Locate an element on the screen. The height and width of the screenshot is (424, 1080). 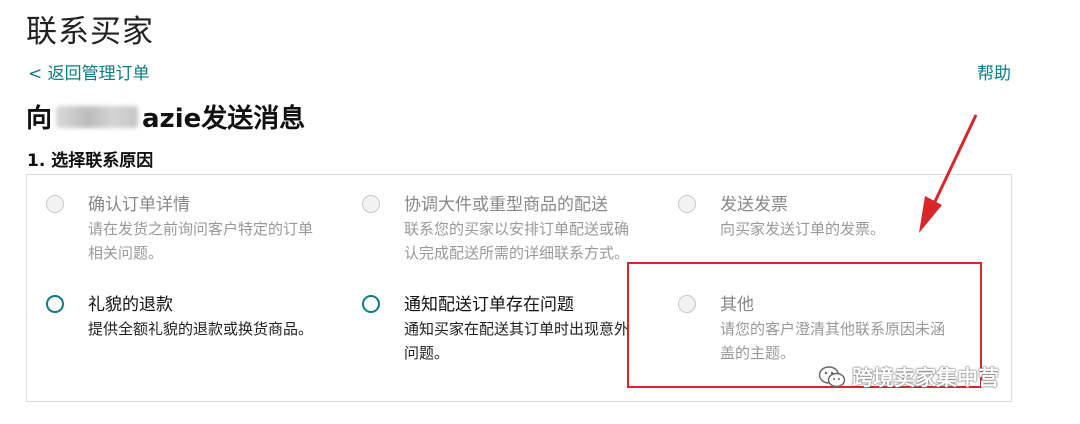
annotation-arrow-icon is located at coordinates (948, 173).